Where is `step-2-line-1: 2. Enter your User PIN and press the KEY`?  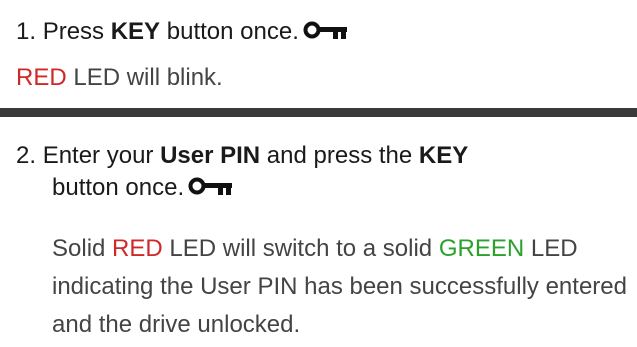 step-2-line-1: 2. Enter your User PIN and press the KEY is located at coordinates (316, 156).